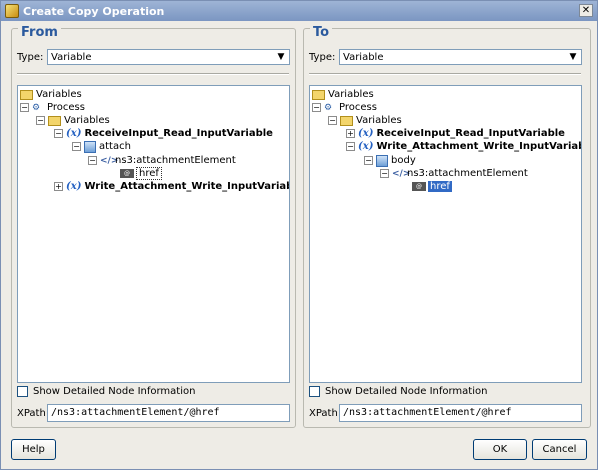  What do you see at coordinates (460, 413) in the screenshot?
I see `to-xpath-input: /ns3:attachmentElement/@href` at bounding box center [460, 413].